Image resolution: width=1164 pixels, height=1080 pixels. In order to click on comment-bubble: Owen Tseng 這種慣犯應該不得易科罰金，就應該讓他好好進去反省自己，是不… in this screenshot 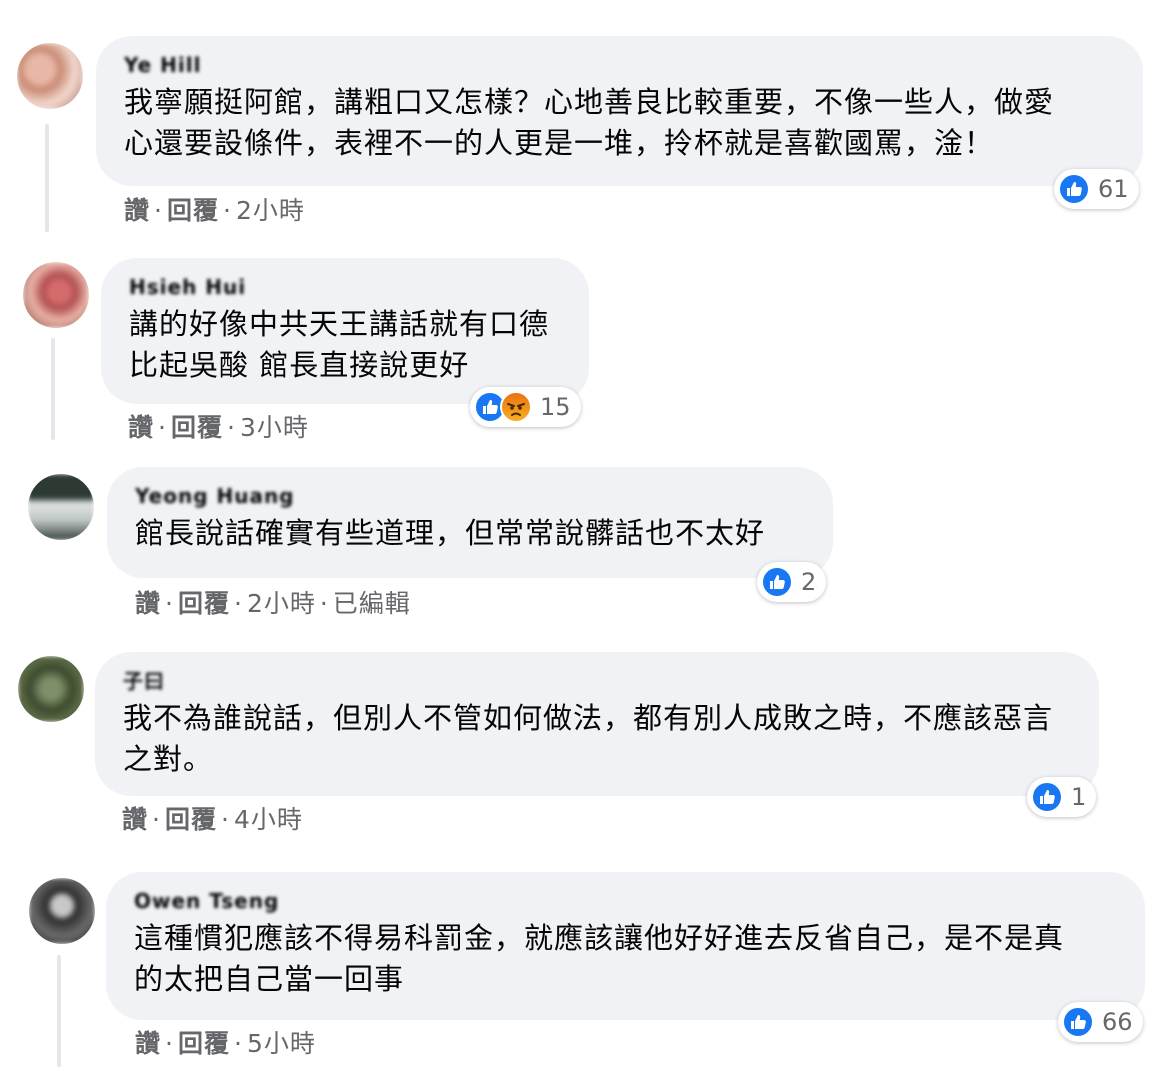, I will do `click(625, 946)`.